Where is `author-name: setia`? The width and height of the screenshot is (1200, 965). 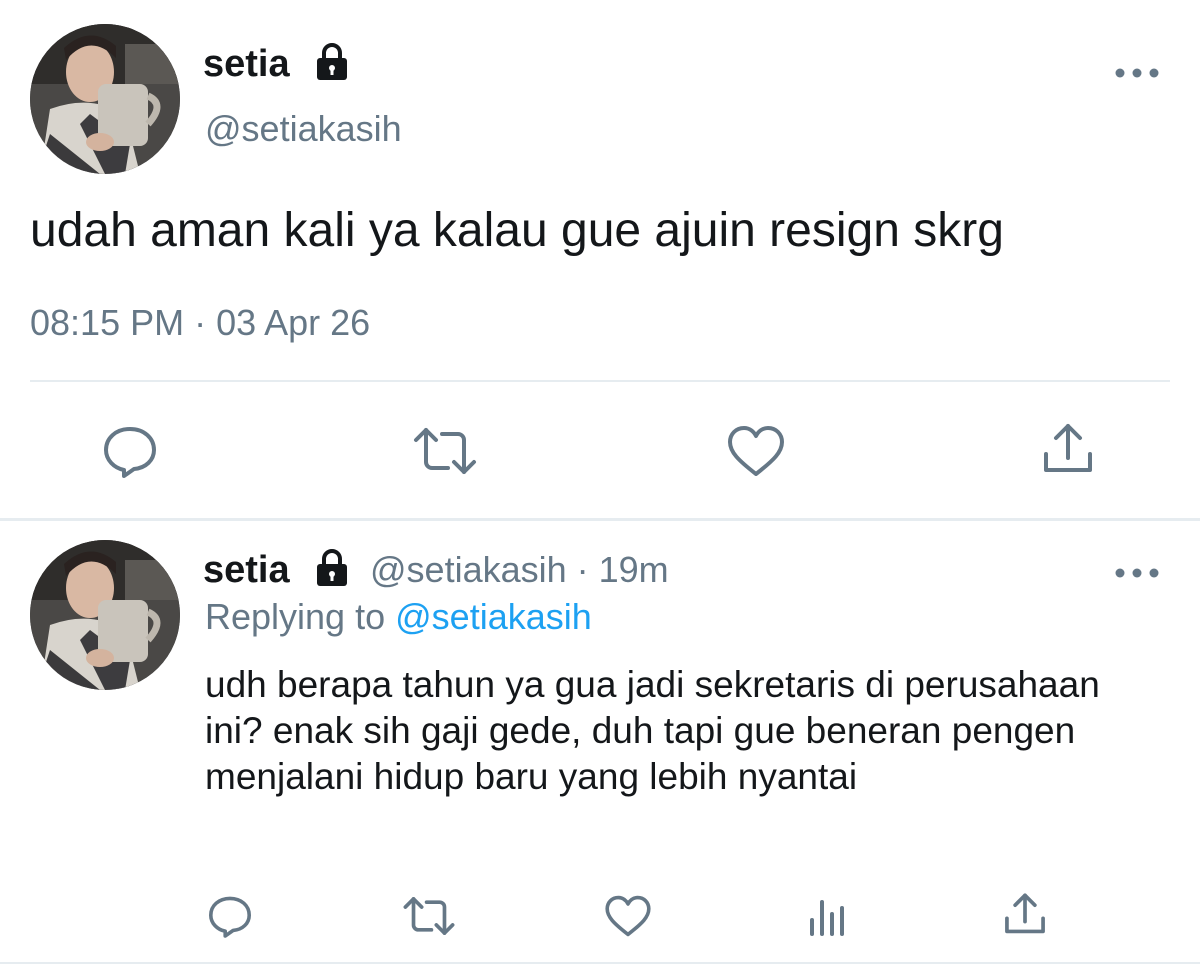
author-name: setia is located at coordinates (246, 64).